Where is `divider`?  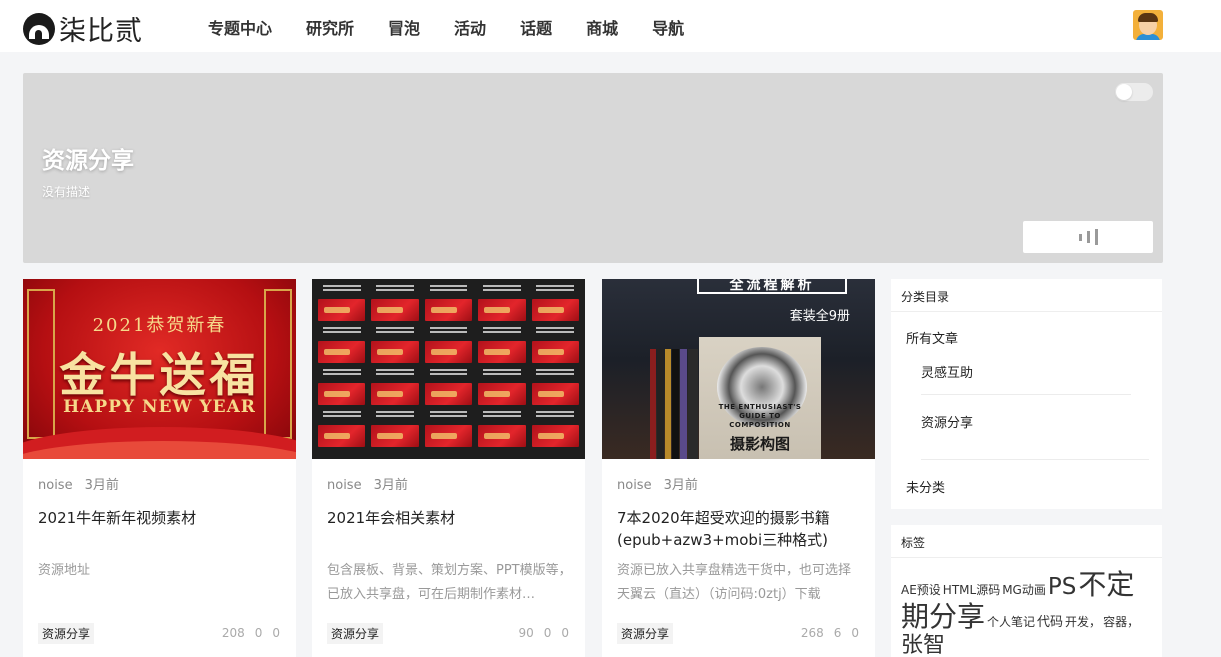
divider is located at coordinates (1026, 394).